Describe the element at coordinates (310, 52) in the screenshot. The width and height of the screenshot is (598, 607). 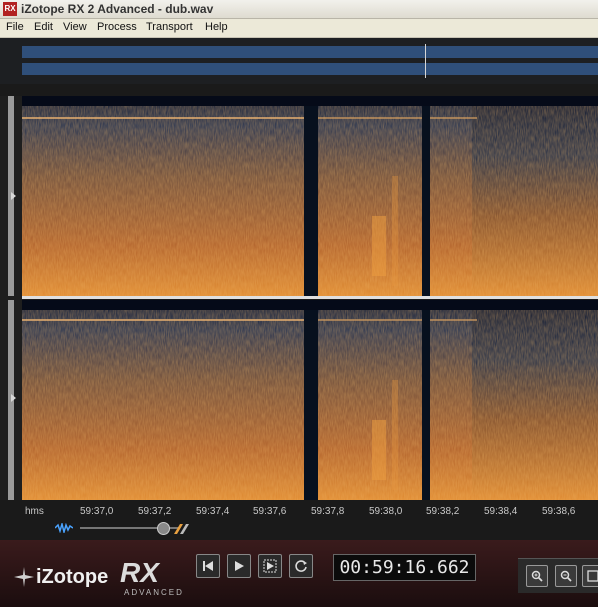
I see `overview-track-left` at that location.